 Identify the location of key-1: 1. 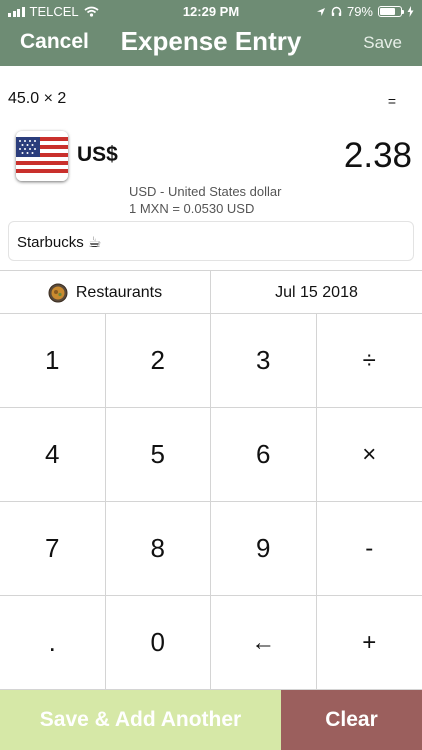
(53, 361).